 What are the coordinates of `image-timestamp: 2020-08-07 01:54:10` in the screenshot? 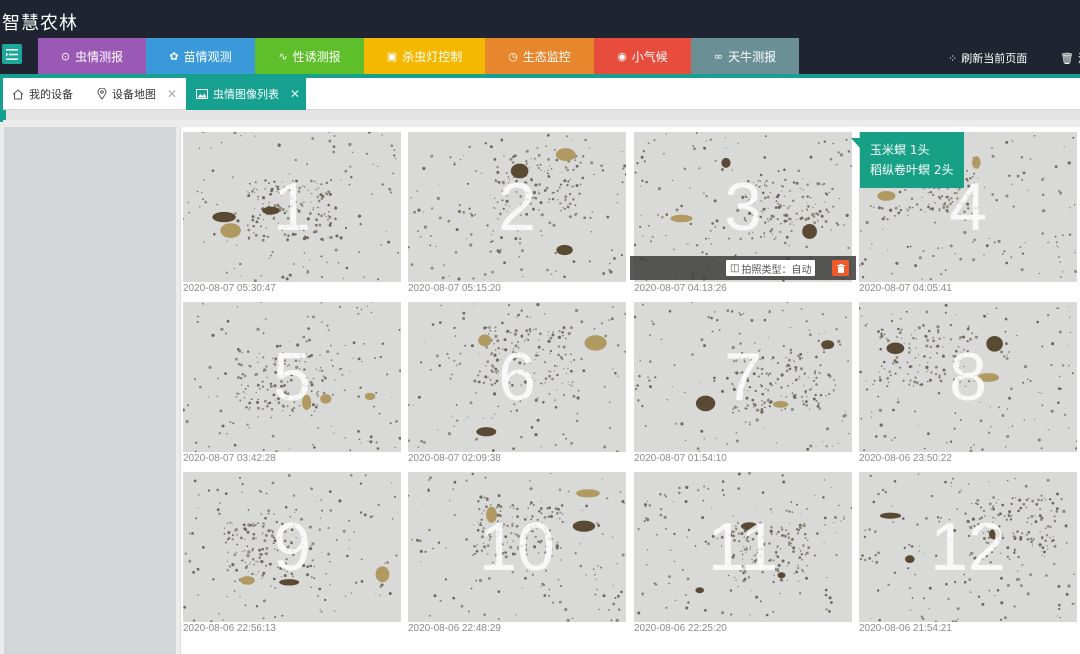 It's located at (680, 458).